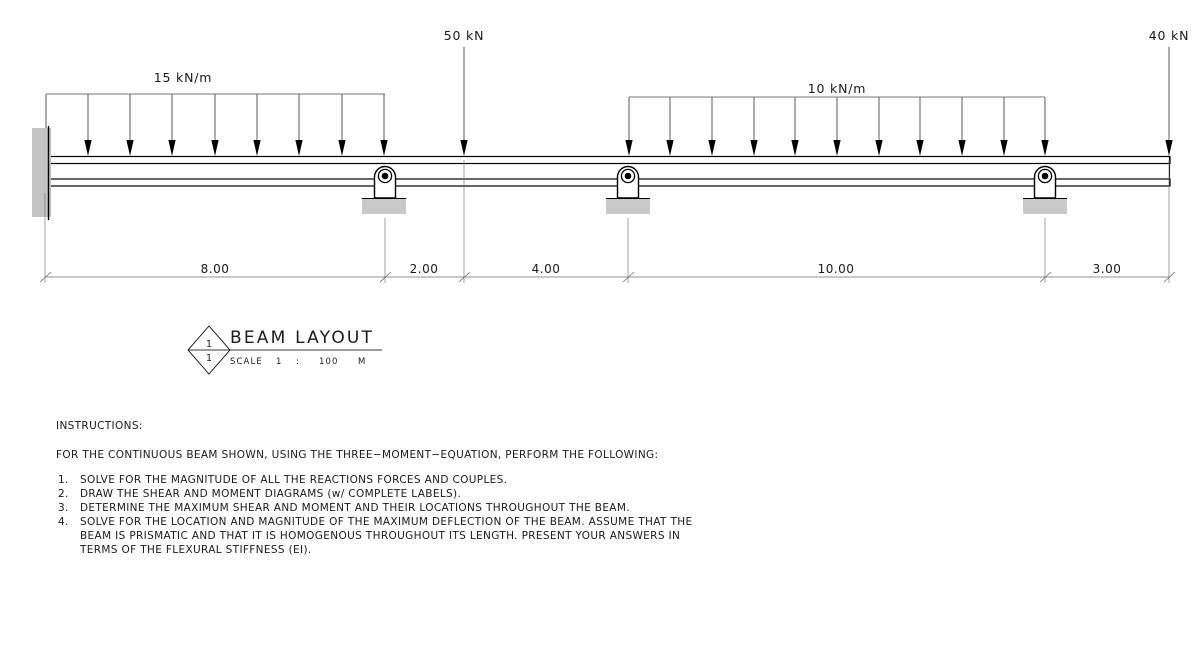  I want to click on instruction-4-number: 4., so click(63, 522).